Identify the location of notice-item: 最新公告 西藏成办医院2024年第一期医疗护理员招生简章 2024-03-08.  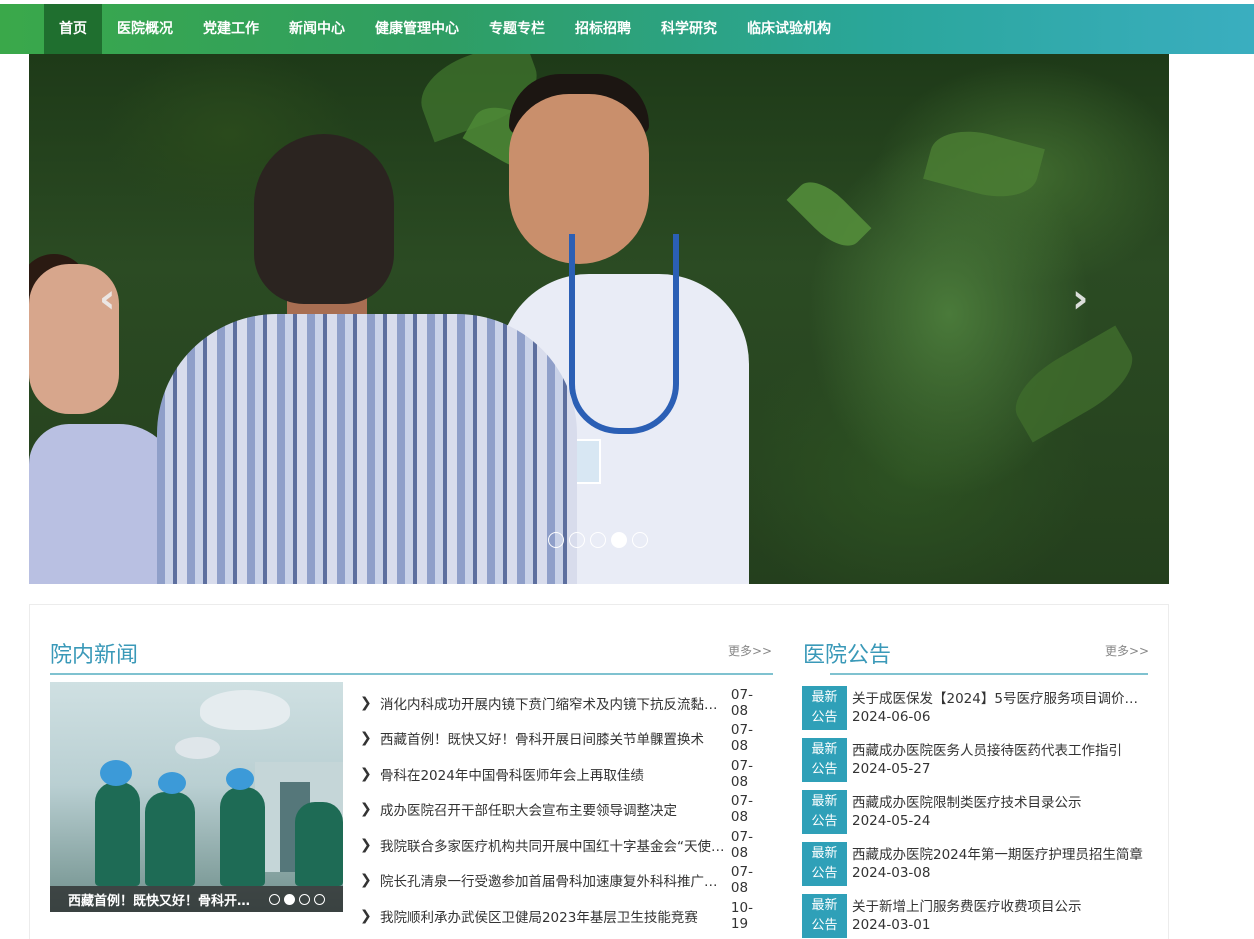
(974, 868).